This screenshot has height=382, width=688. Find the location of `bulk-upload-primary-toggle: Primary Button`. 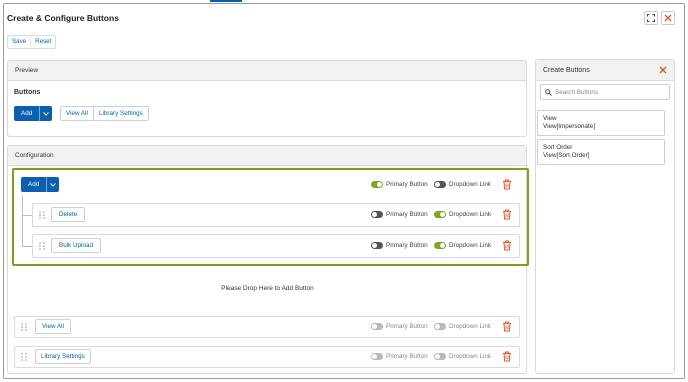

bulk-upload-primary-toggle: Primary Button is located at coordinates (399, 245).